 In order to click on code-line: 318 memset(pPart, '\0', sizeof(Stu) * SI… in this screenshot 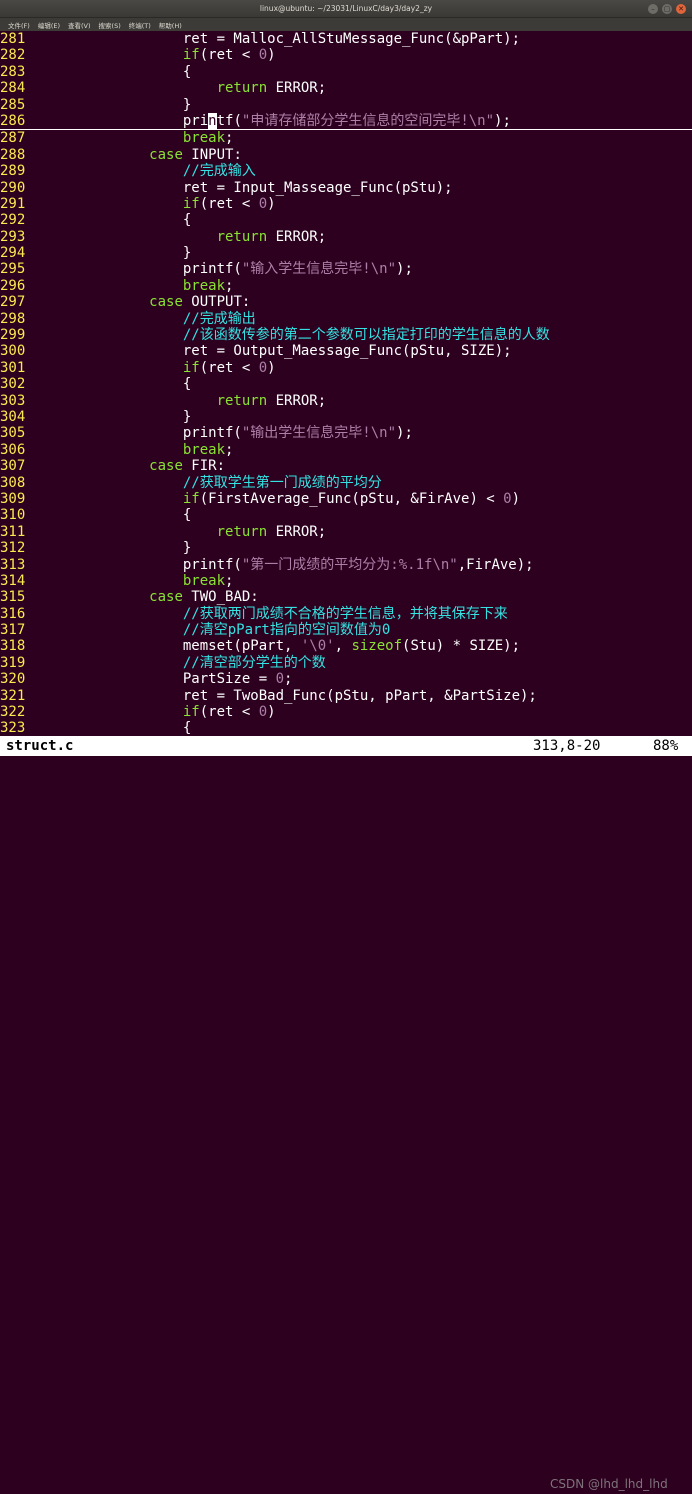, I will do `click(346, 646)`.